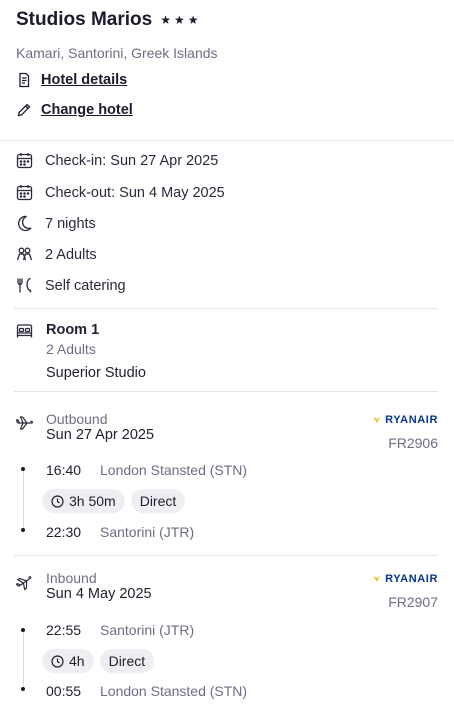 The image size is (454, 711). I want to click on flight-direction: Inbound, so click(71, 578).